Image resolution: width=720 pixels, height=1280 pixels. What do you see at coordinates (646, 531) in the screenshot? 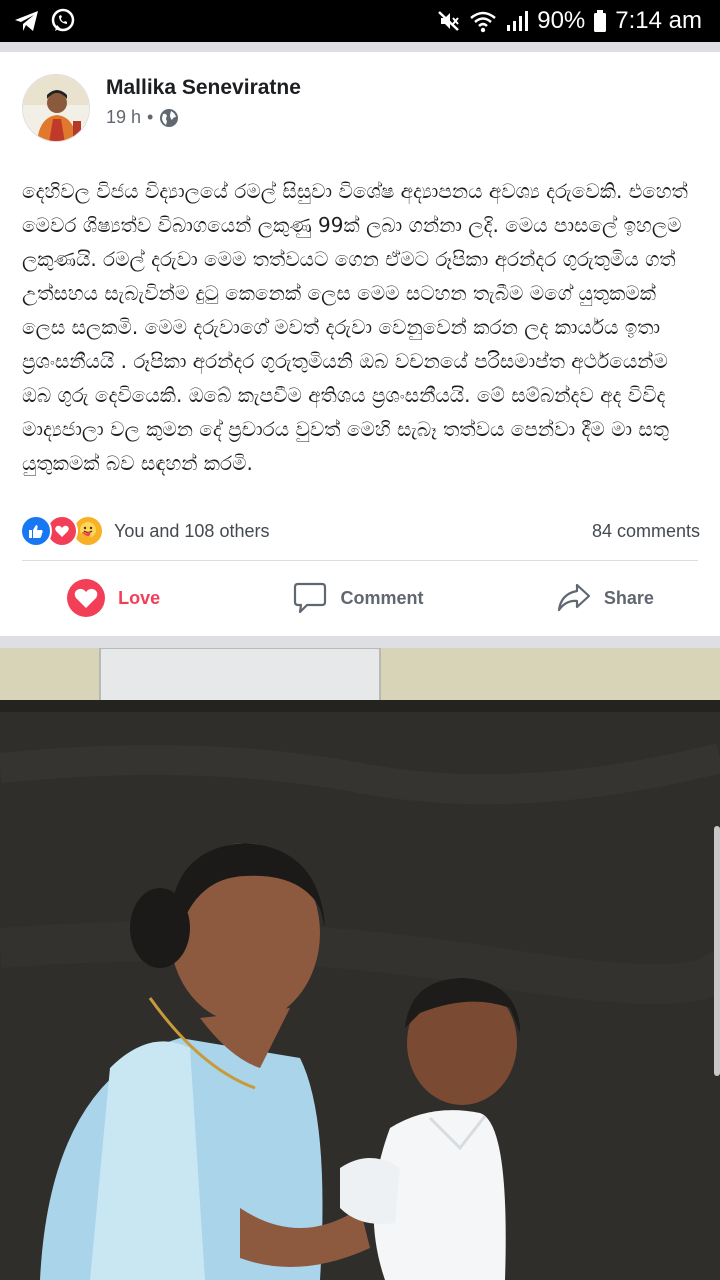
I see `comment-count: 84 comments` at bounding box center [646, 531].